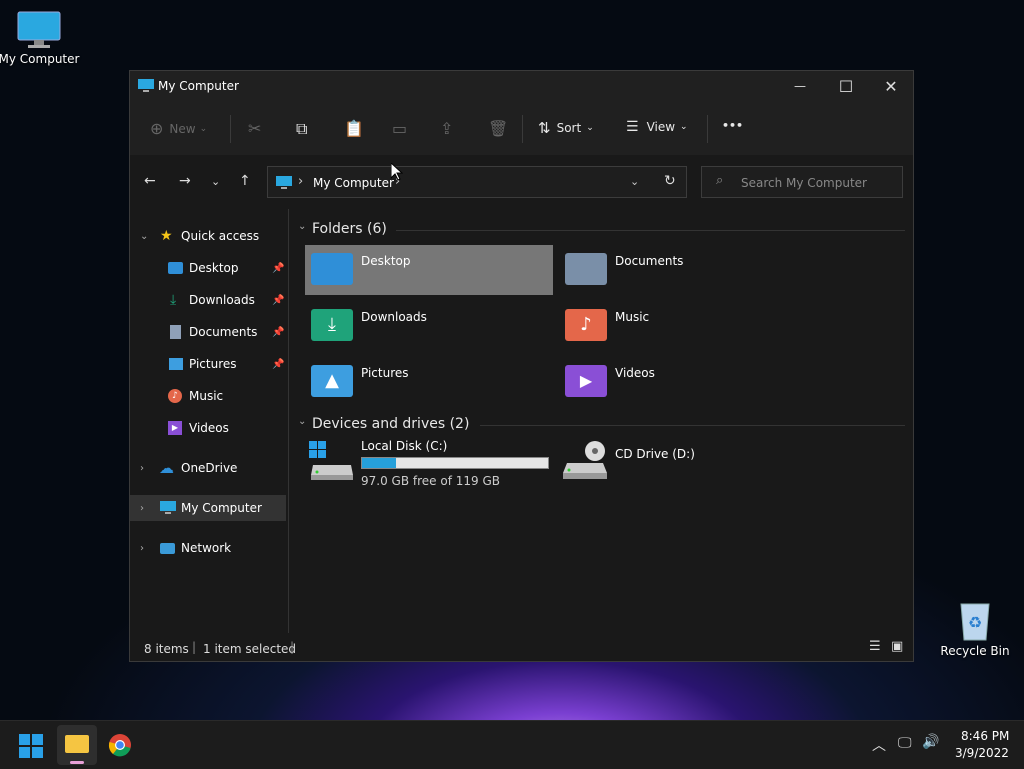  I want to click on search-placeholder: Search My Computer, so click(804, 183).